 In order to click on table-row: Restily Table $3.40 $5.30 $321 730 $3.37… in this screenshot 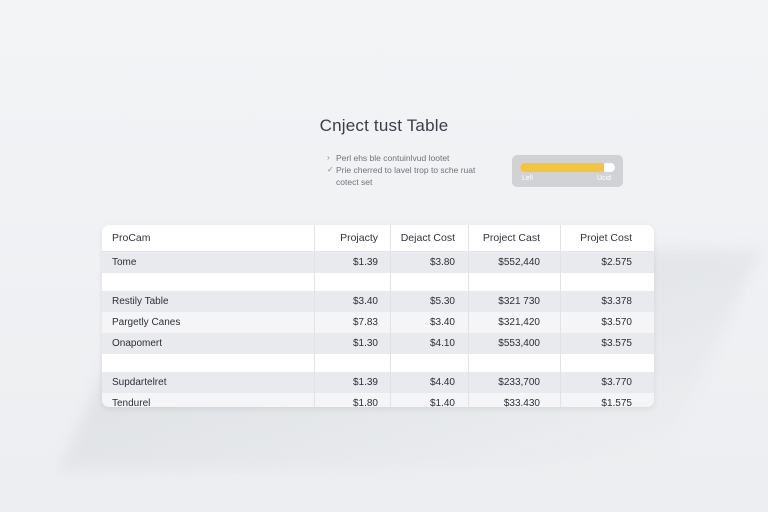, I will do `click(378, 301)`.